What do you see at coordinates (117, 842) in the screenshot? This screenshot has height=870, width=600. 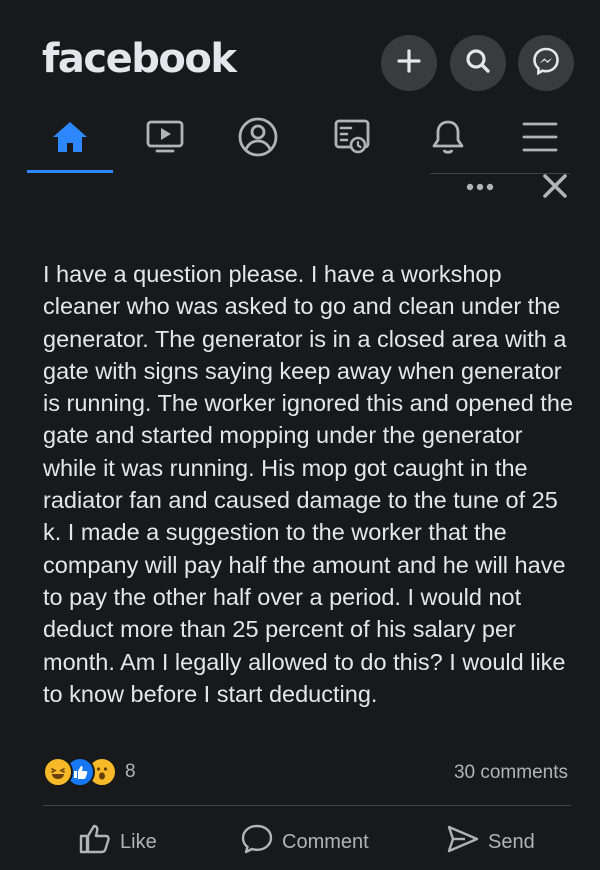 I see `like-button: Like` at bounding box center [117, 842].